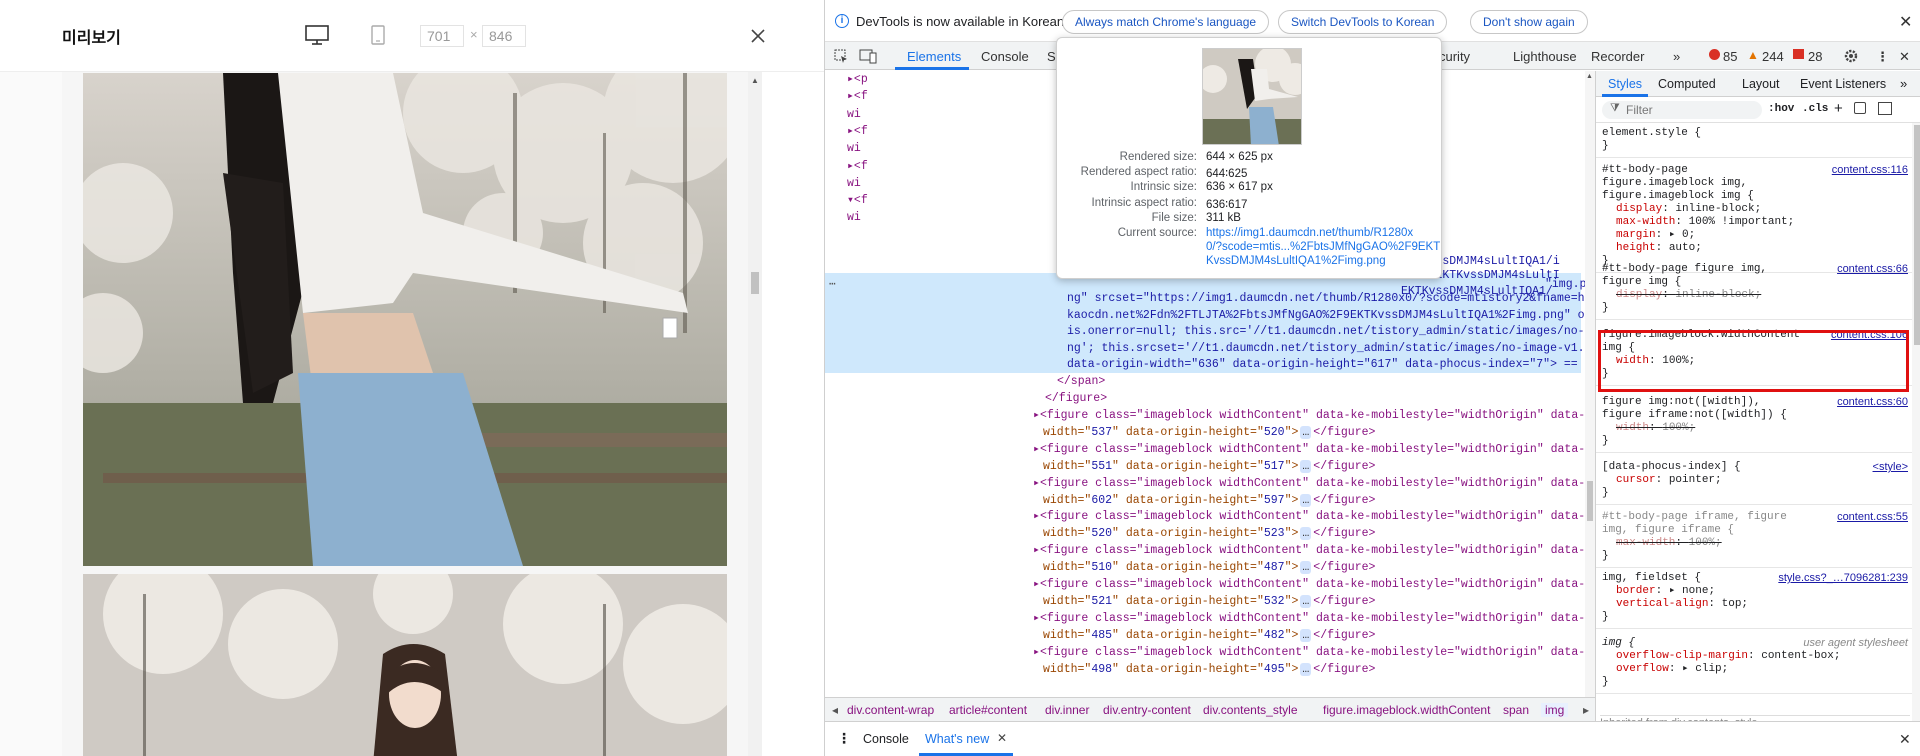 The image size is (1920, 756). Describe the element at coordinates (1636, 248) in the screenshot. I see `css-property: height` at that location.